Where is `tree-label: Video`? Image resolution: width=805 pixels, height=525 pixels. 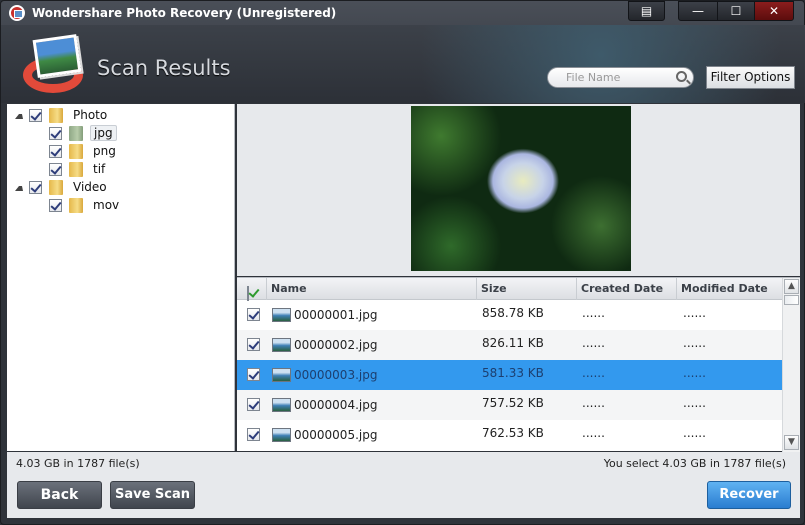 tree-label: Video is located at coordinates (90, 187).